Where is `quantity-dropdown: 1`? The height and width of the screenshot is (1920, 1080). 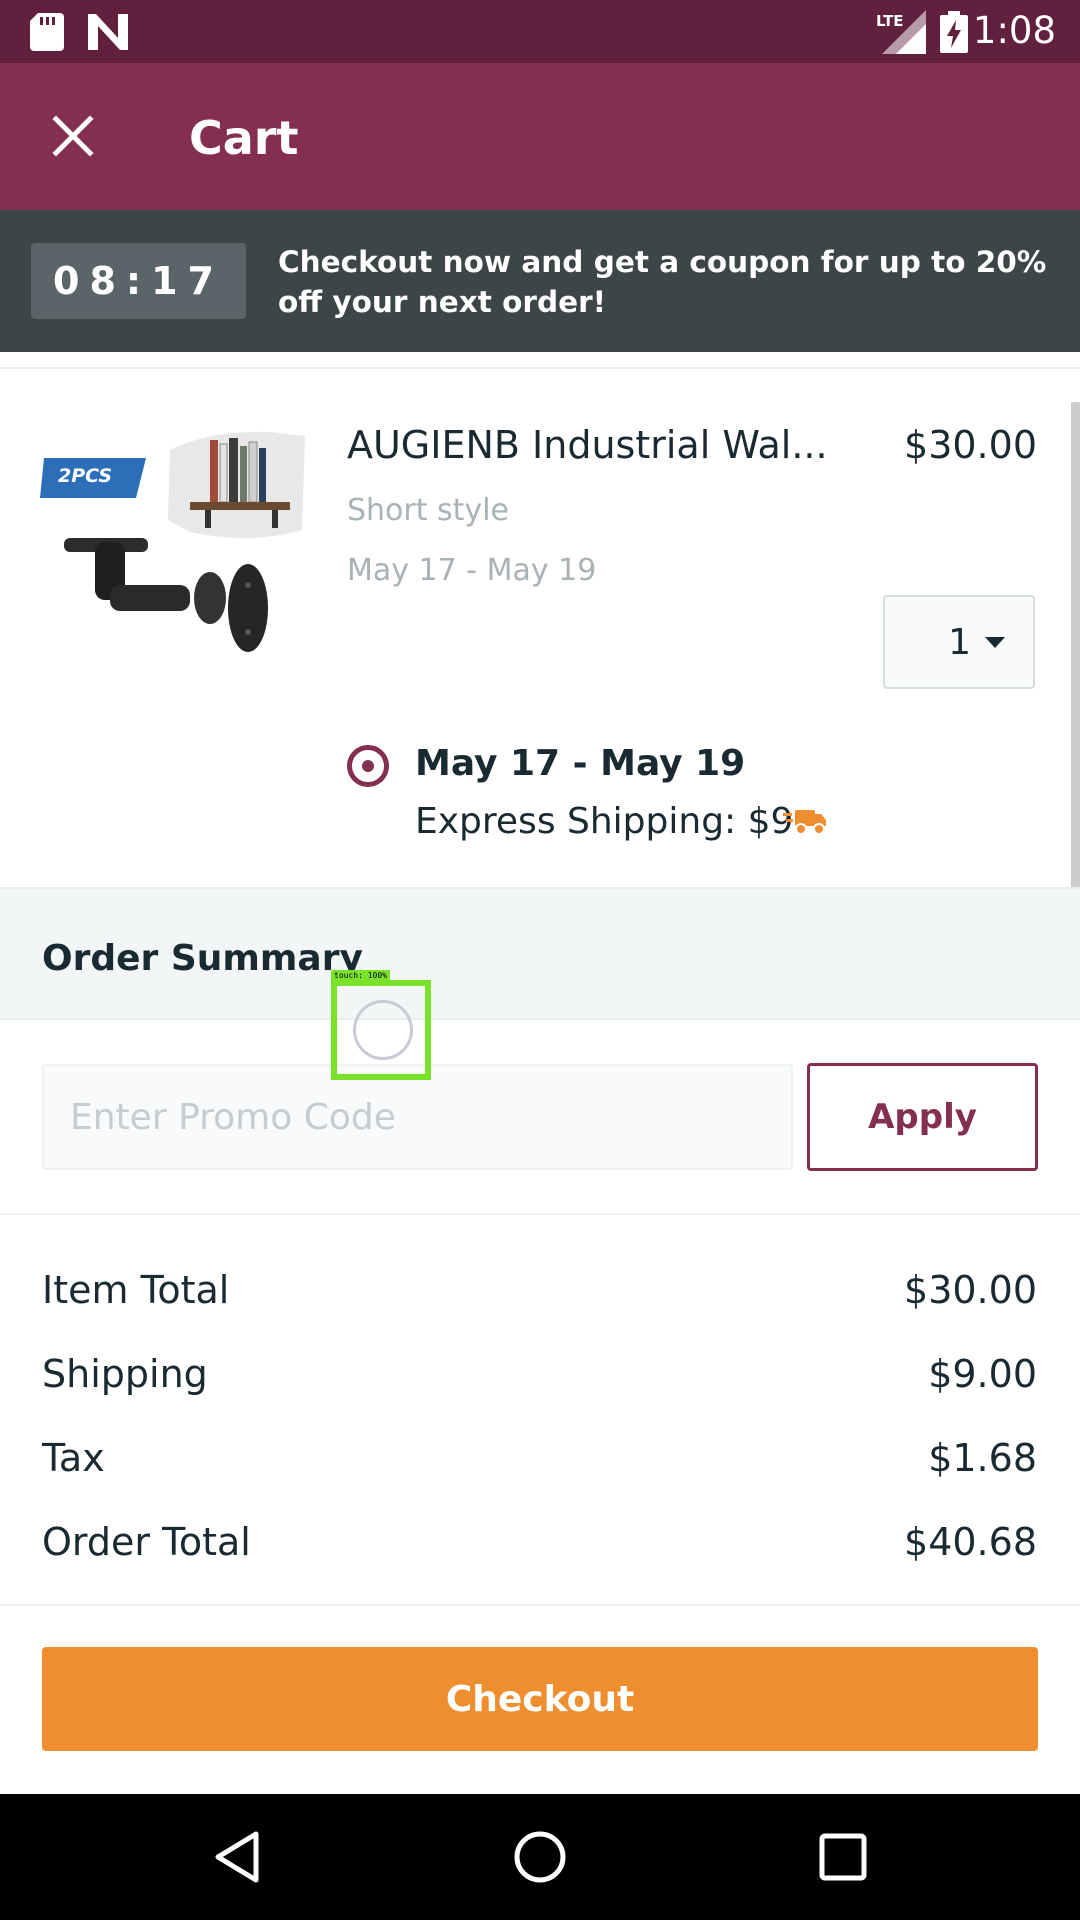 quantity-dropdown: 1 is located at coordinates (959, 642).